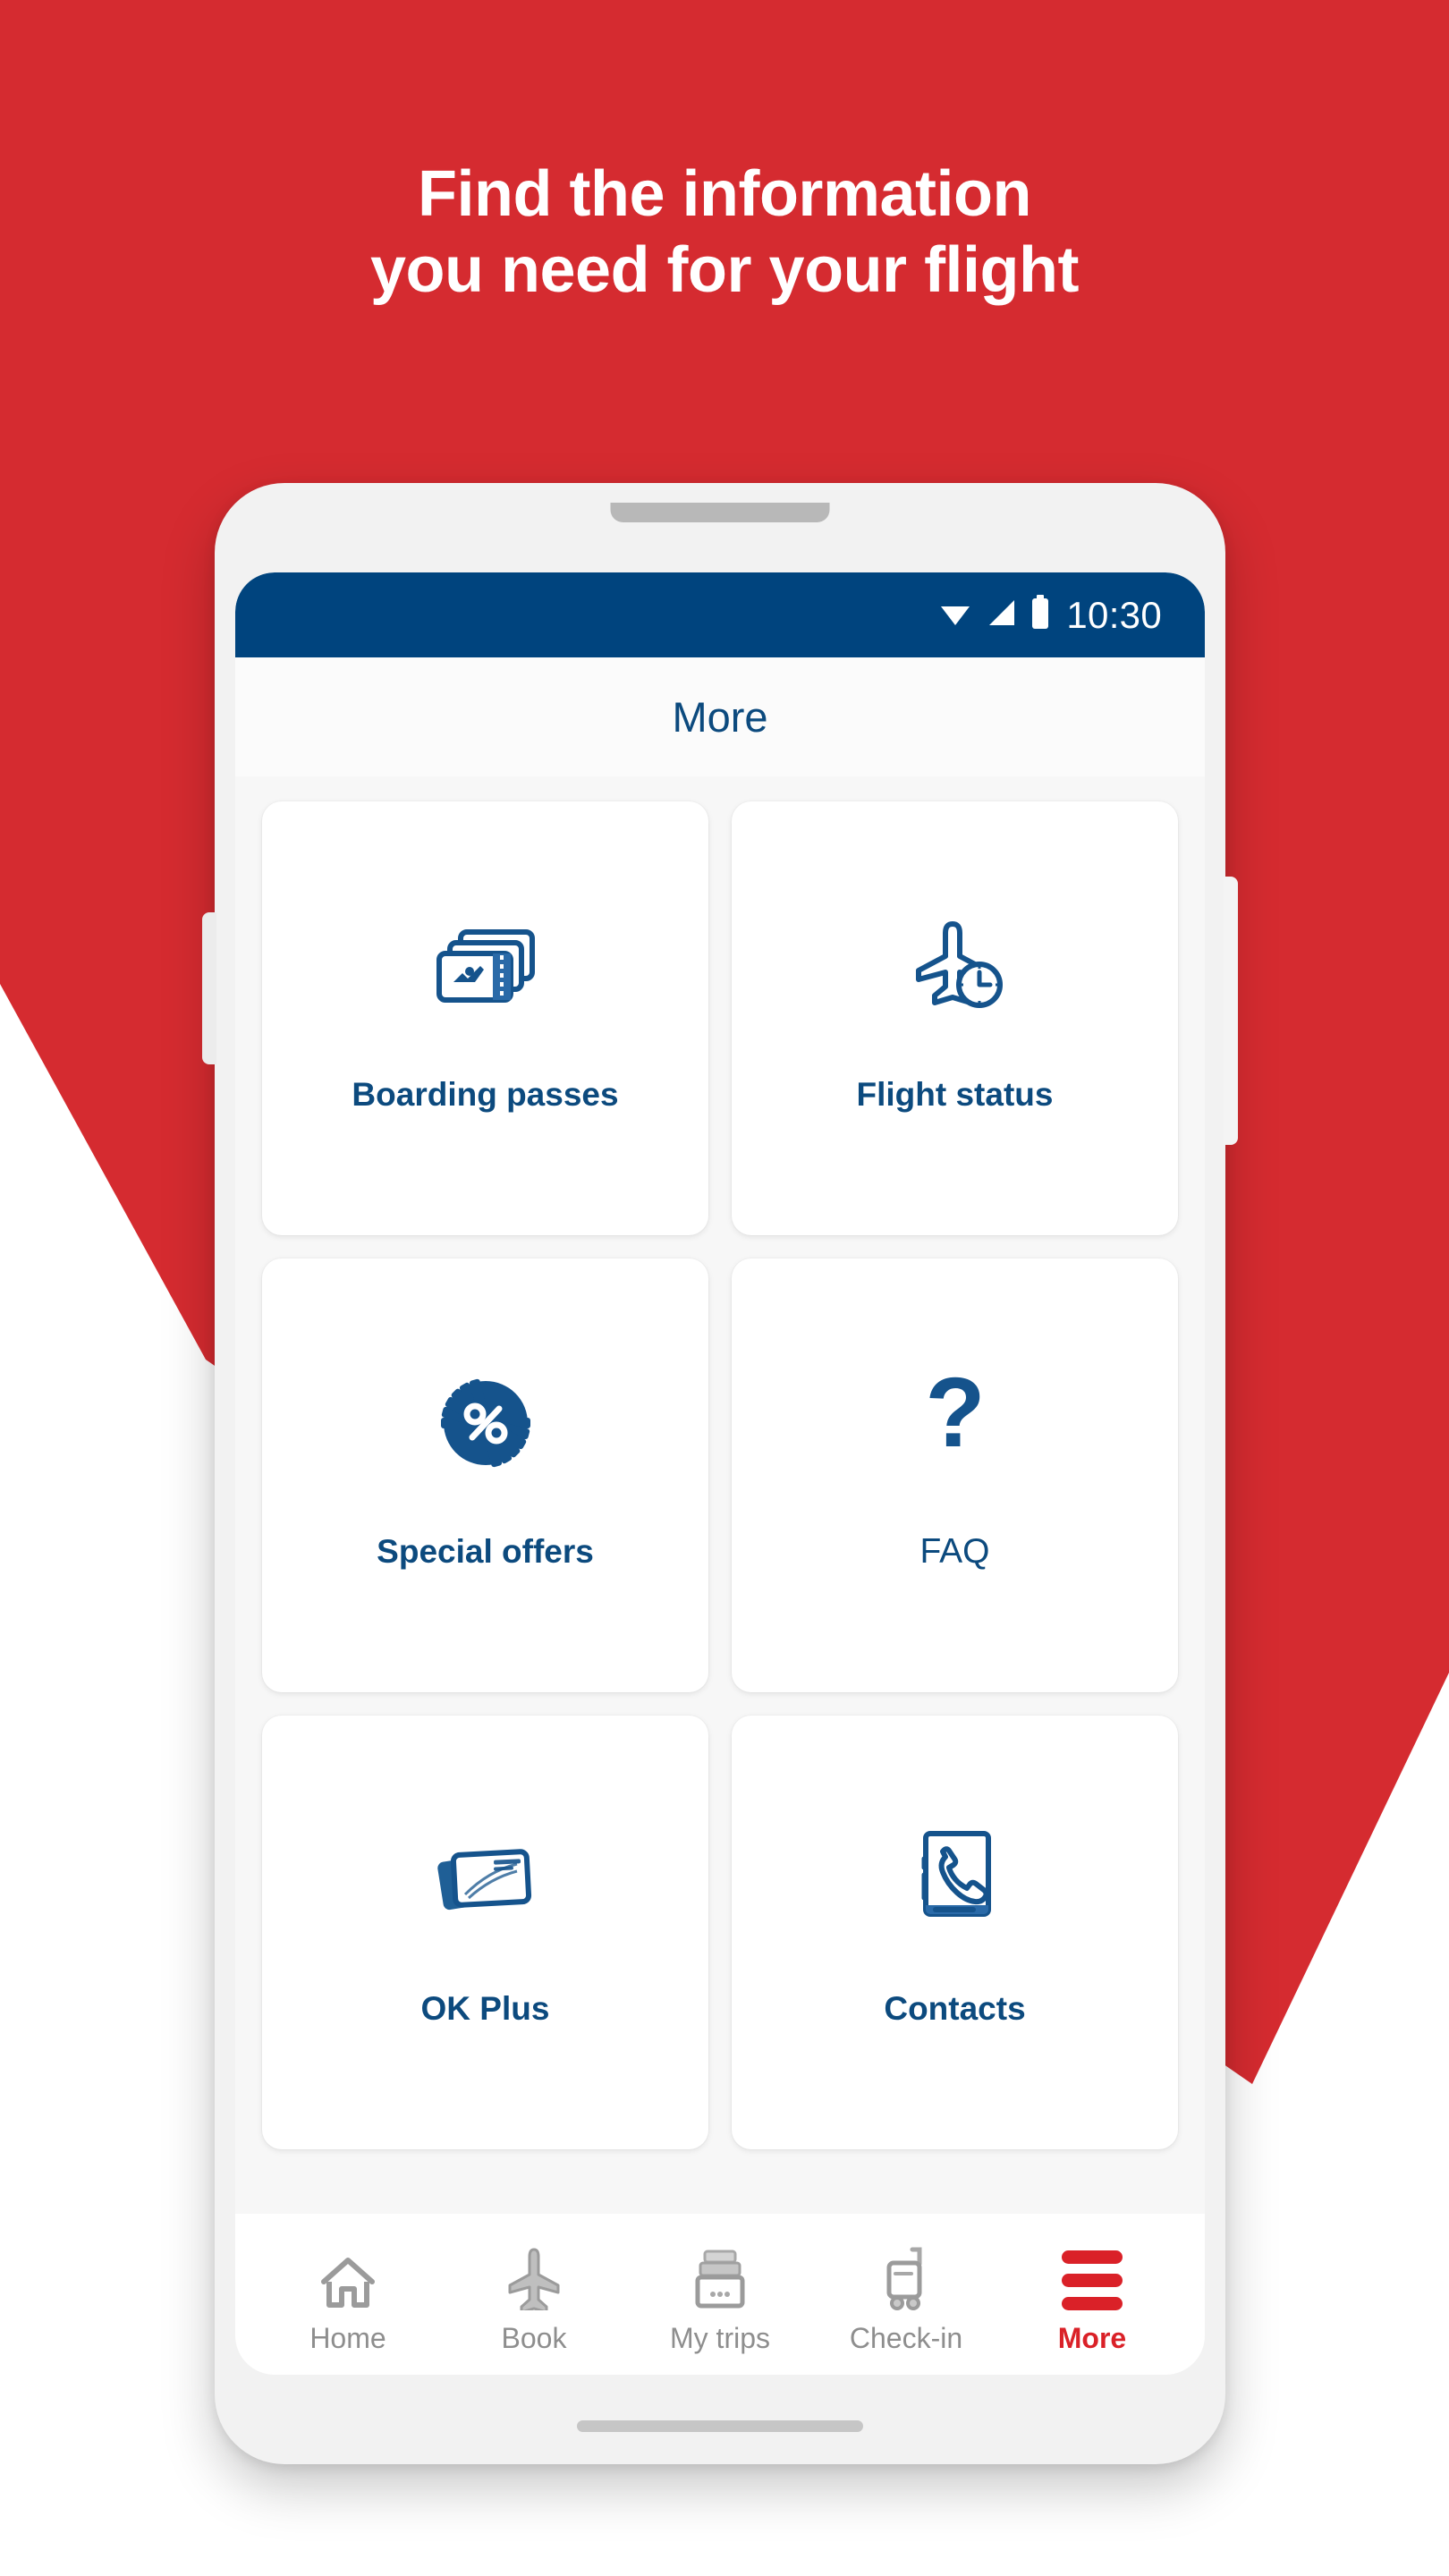 This screenshot has height=2576, width=1449. Describe the element at coordinates (1114, 614) in the screenshot. I see `status-bar-time: 10:30` at that location.